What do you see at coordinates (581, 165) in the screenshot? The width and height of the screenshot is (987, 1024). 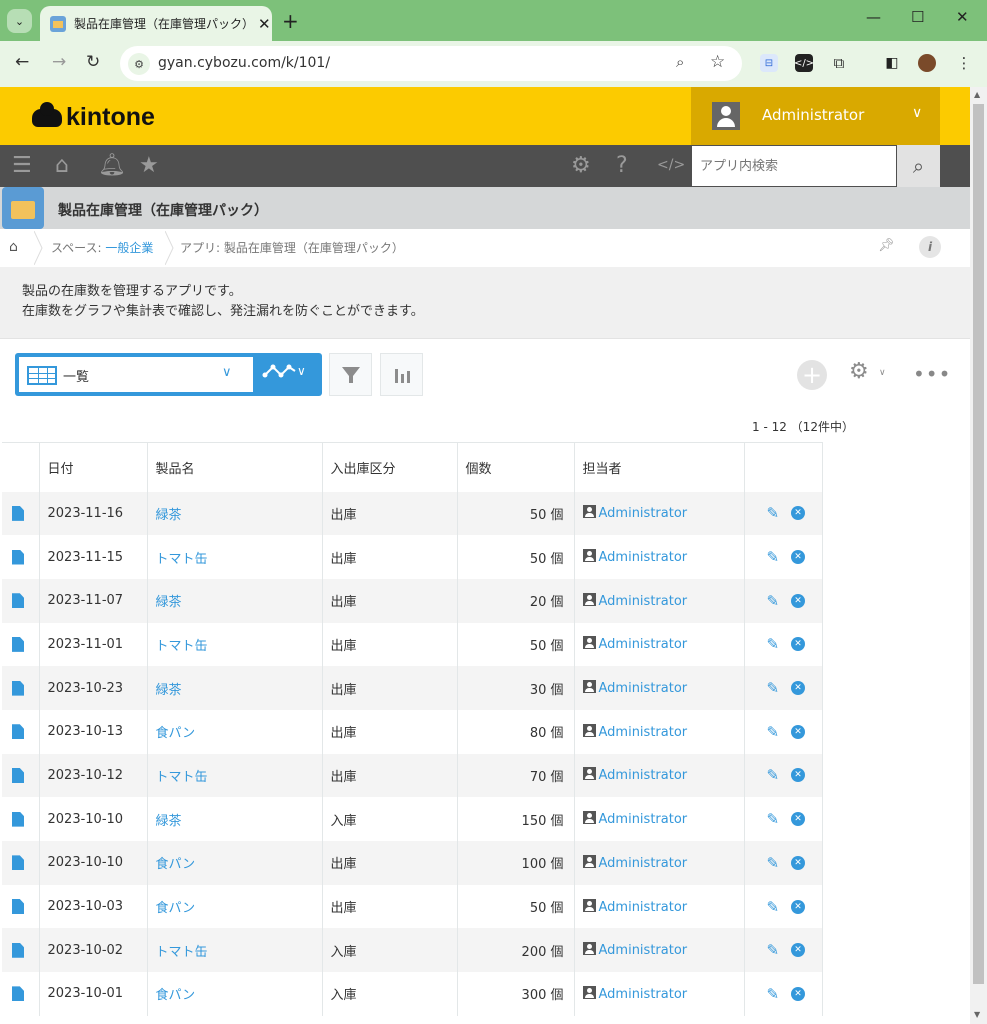 I see `settings-gear-icon: ⚙` at bounding box center [581, 165].